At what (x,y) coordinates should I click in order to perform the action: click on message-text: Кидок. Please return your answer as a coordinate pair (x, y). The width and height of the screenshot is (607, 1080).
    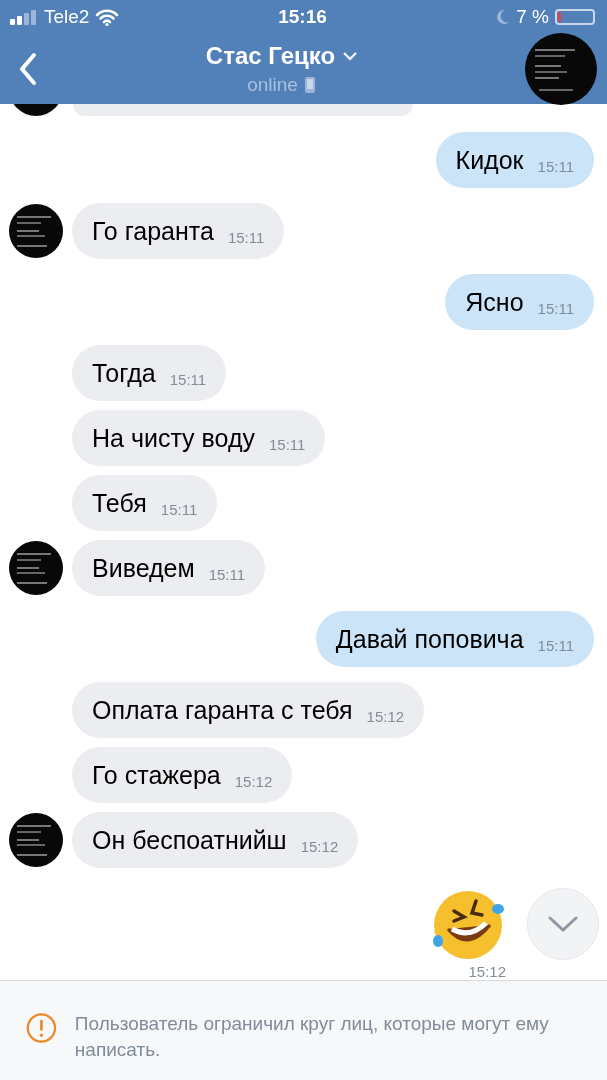
    Looking at the image, I should click on (489, 160).